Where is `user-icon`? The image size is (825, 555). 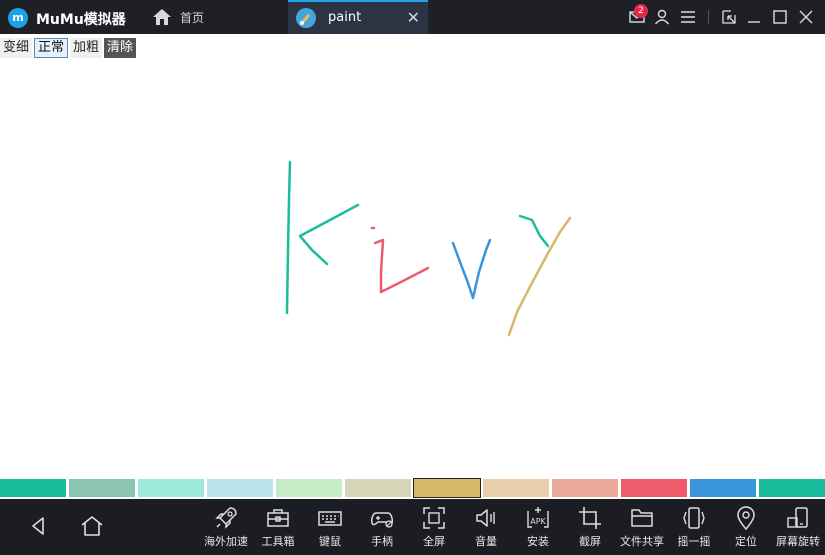 user-icon is located at coordinates (662, 17).